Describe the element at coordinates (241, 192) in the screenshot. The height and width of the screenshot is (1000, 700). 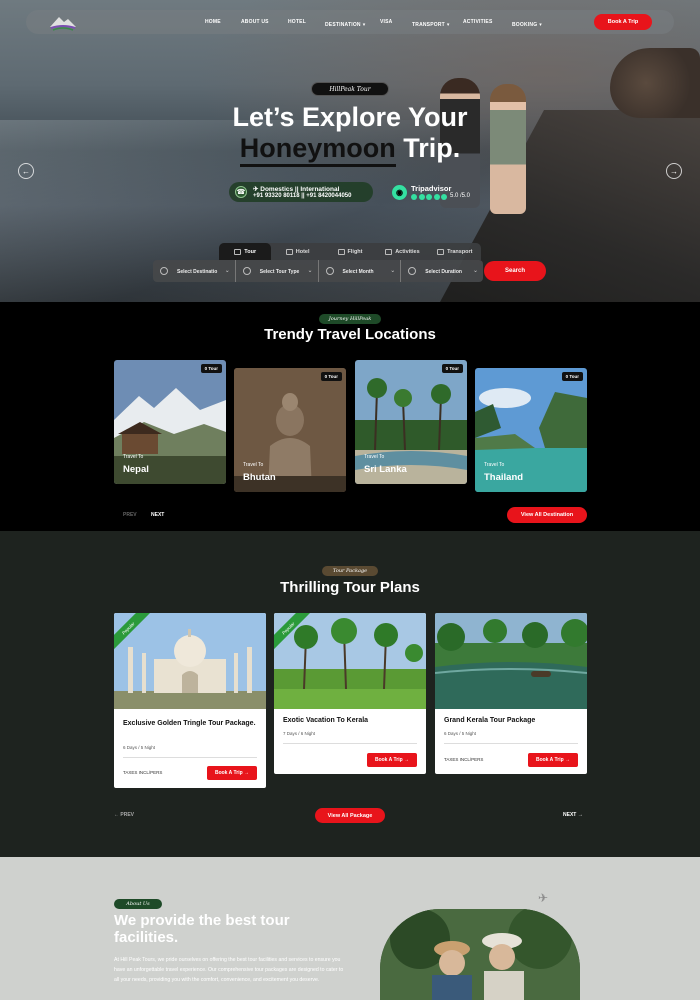
I see `phone-icon: ☎` at that location.